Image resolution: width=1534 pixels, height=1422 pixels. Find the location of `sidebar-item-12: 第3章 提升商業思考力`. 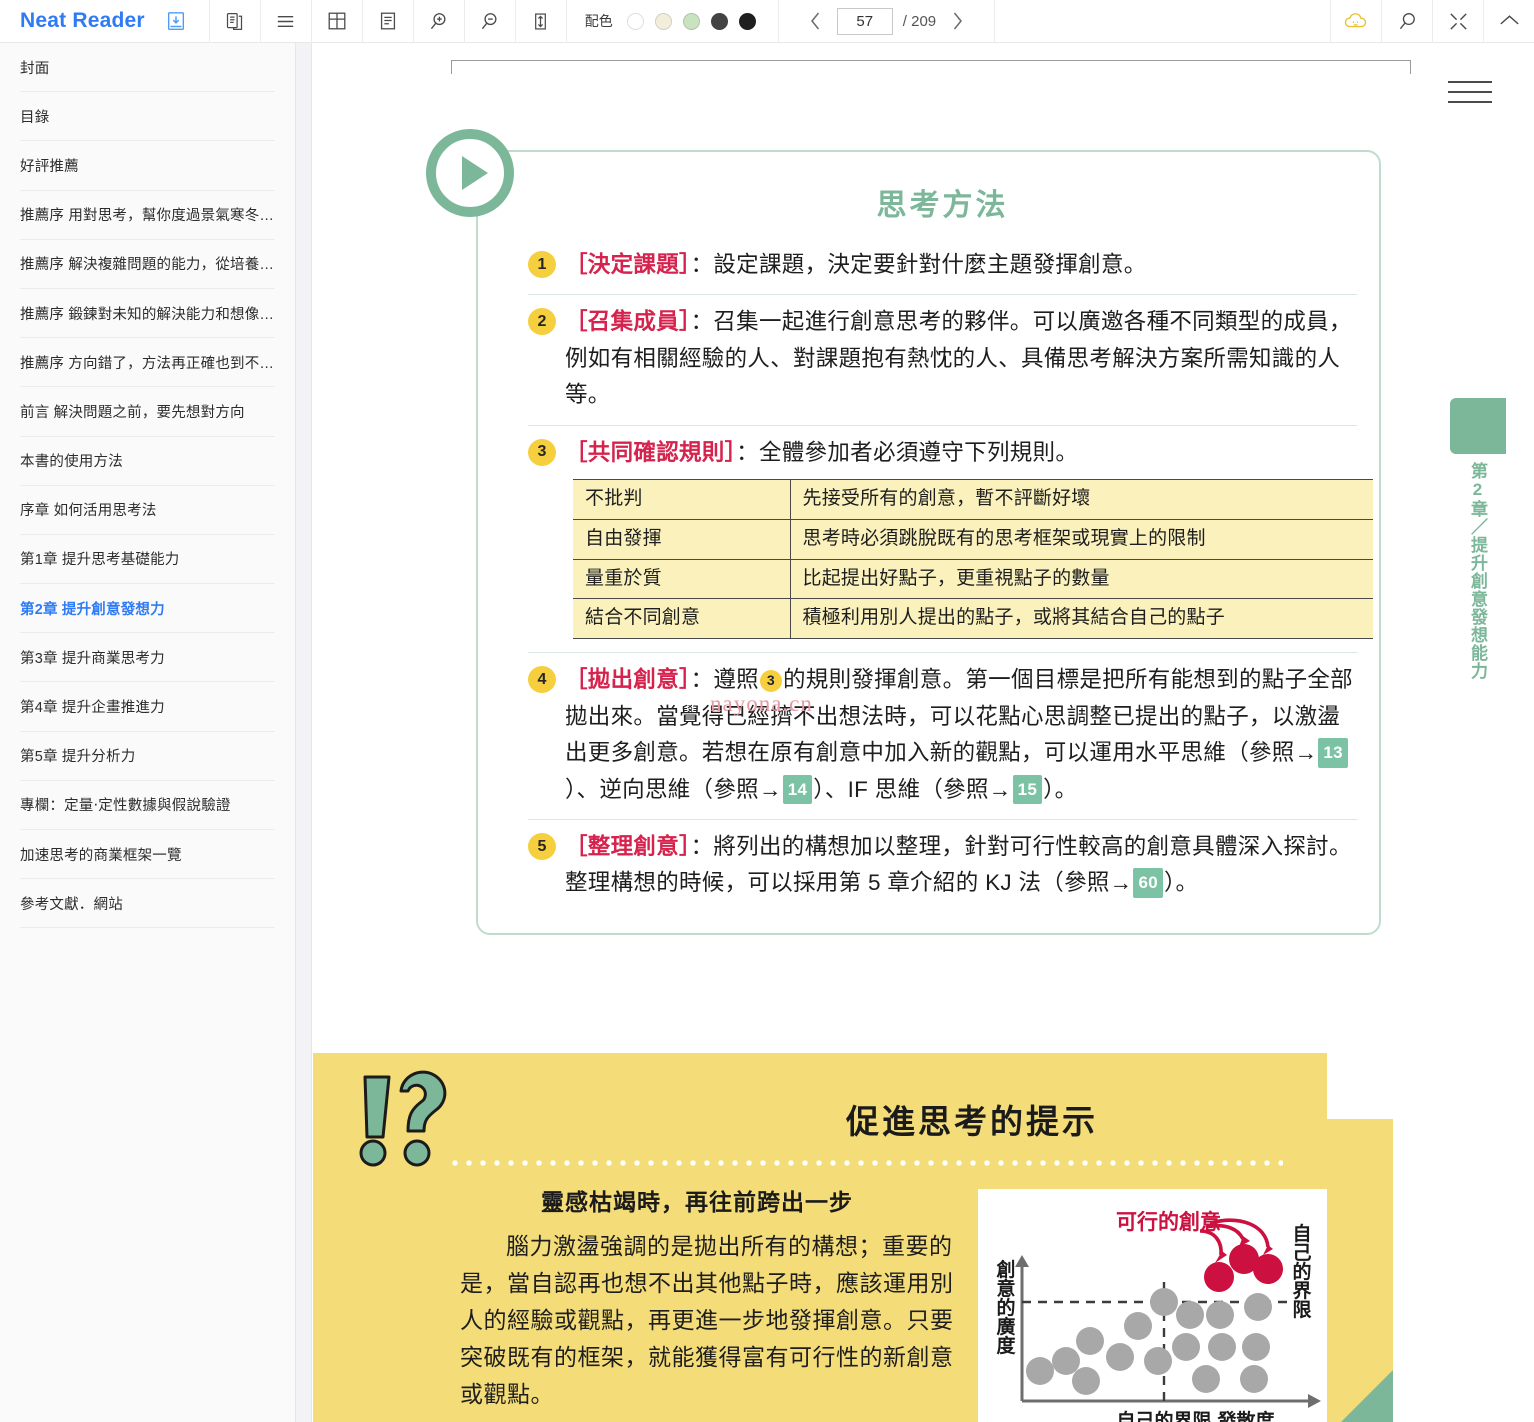

sidebar-item-12: 第3章 提升商業思考力 is located at coordinates (147, 658).